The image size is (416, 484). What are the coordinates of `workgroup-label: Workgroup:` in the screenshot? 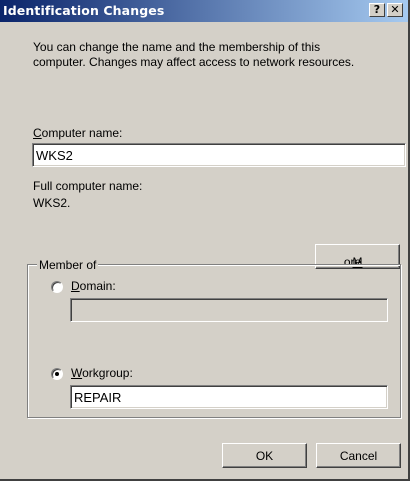 It's located at (102, 373).